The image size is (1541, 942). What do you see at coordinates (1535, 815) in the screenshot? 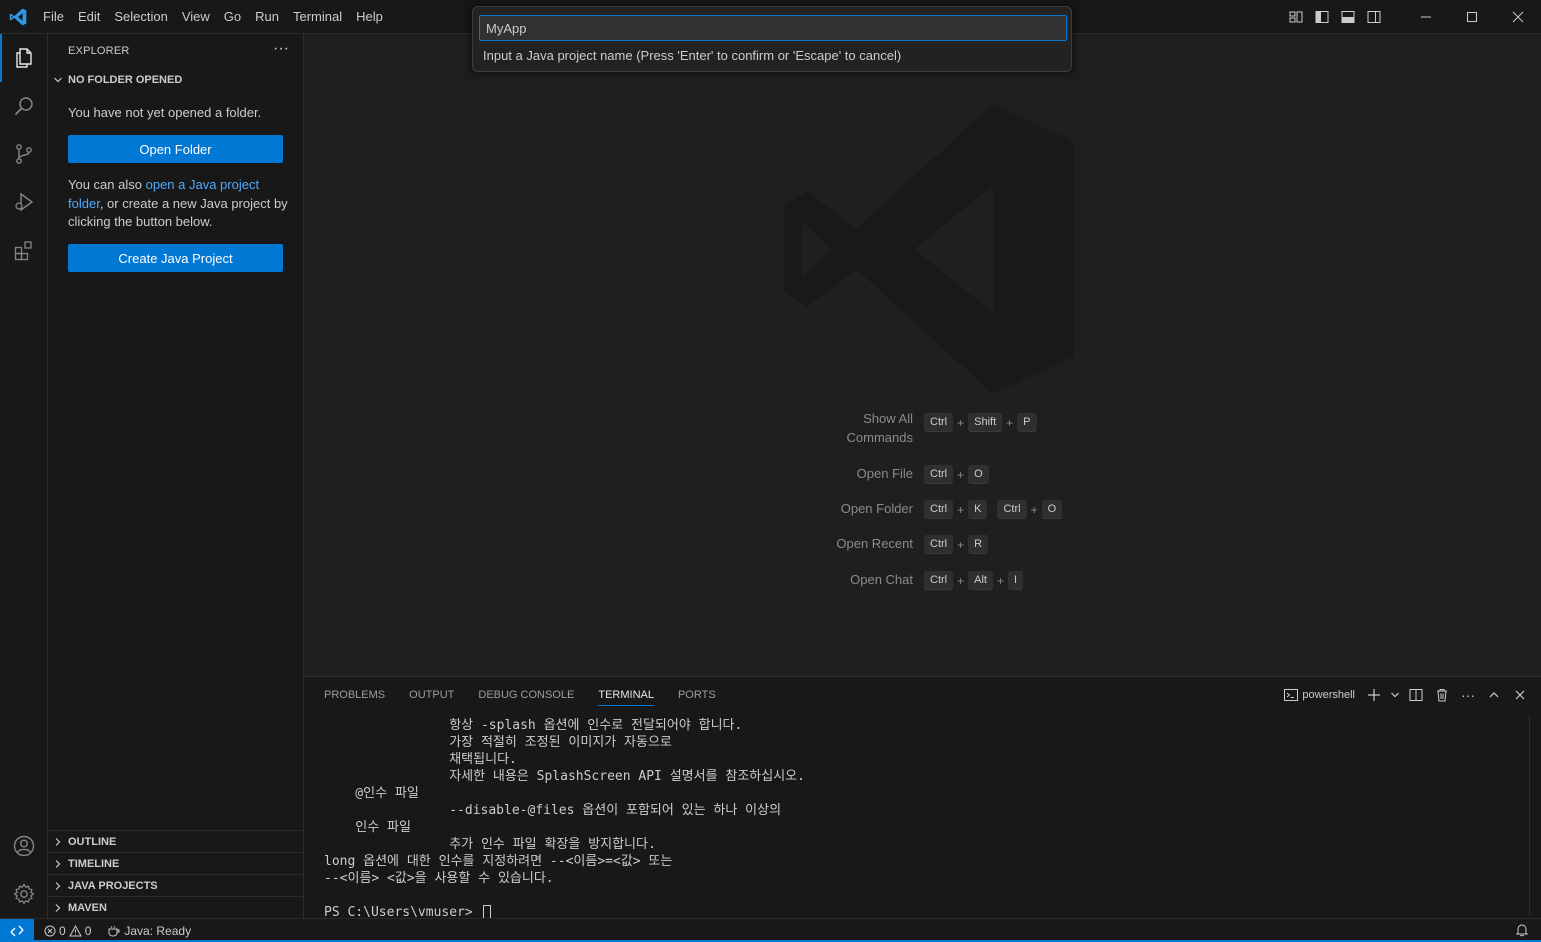
I see `terminal-scrollbar` at bounding box center [1535, 815].